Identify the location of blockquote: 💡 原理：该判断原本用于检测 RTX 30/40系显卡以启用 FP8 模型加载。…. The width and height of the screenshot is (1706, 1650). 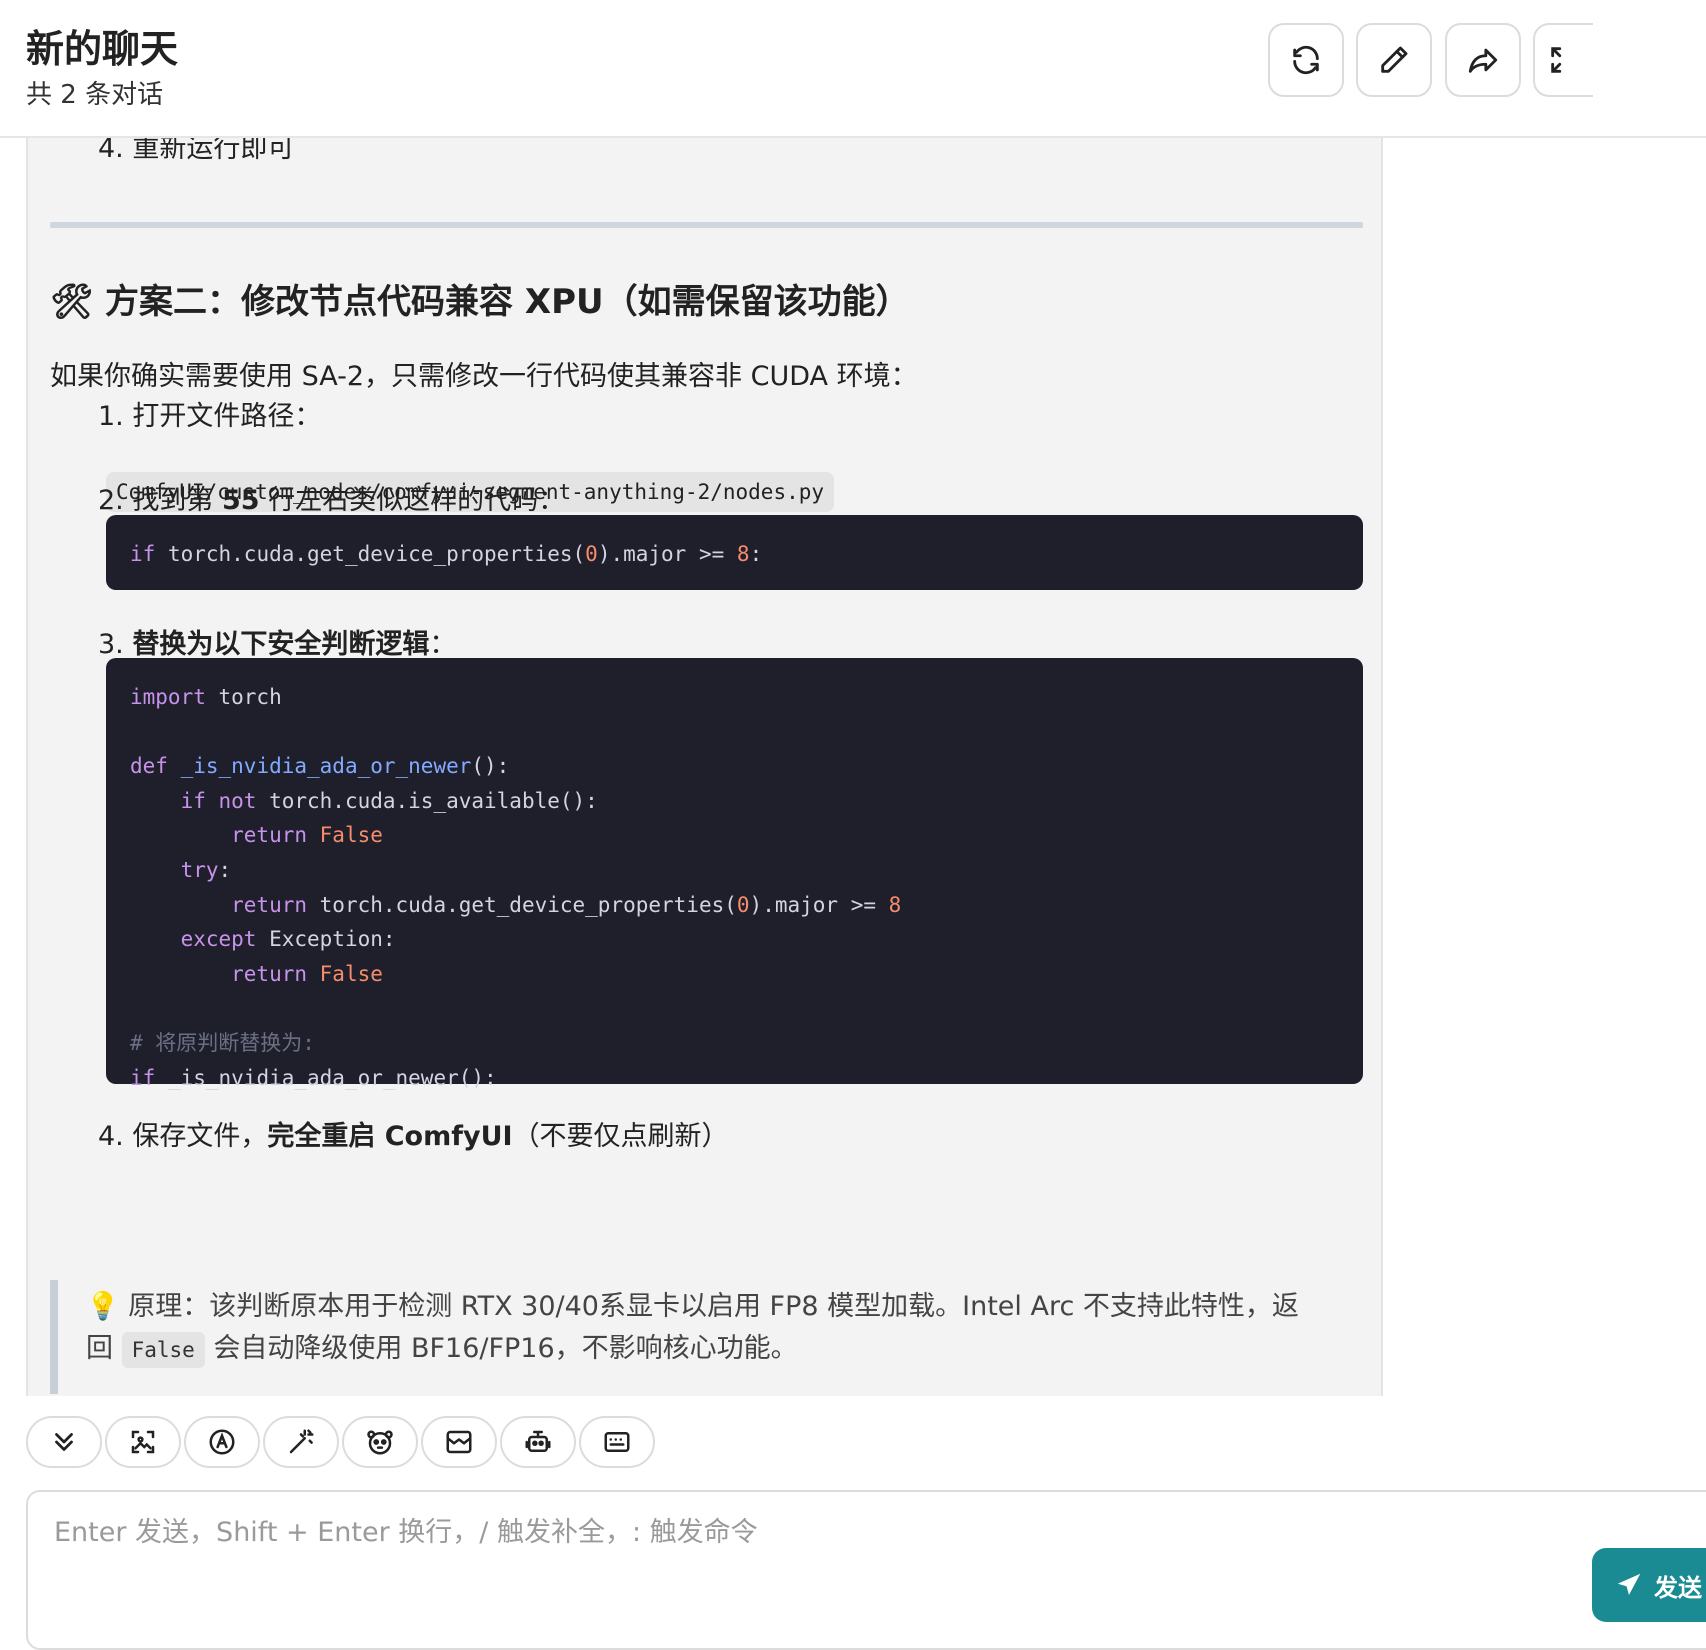
(706, 1337).